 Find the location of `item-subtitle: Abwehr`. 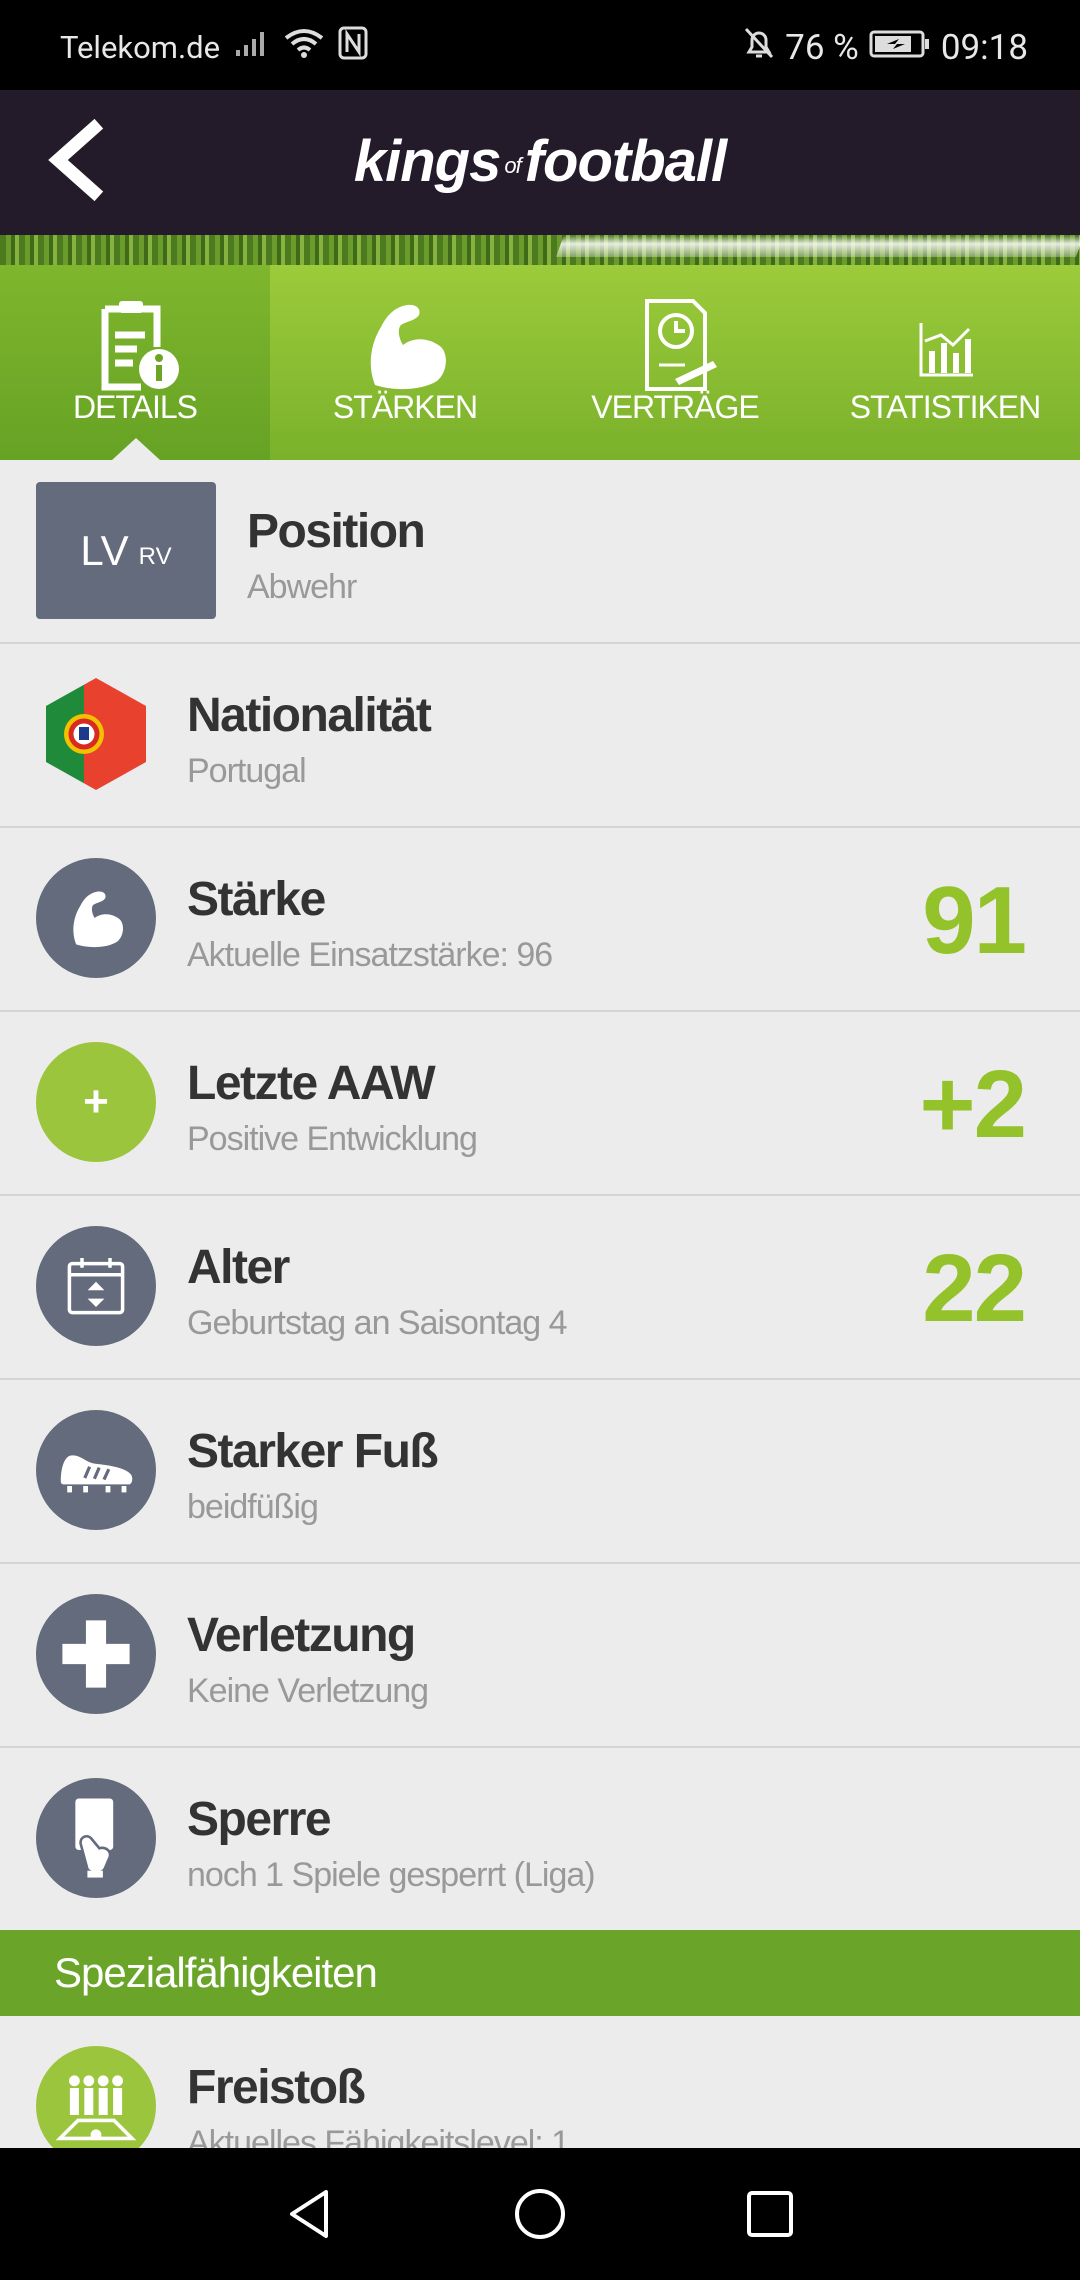

item-subtitle: Abwehr is located at coordinates (302, 587).